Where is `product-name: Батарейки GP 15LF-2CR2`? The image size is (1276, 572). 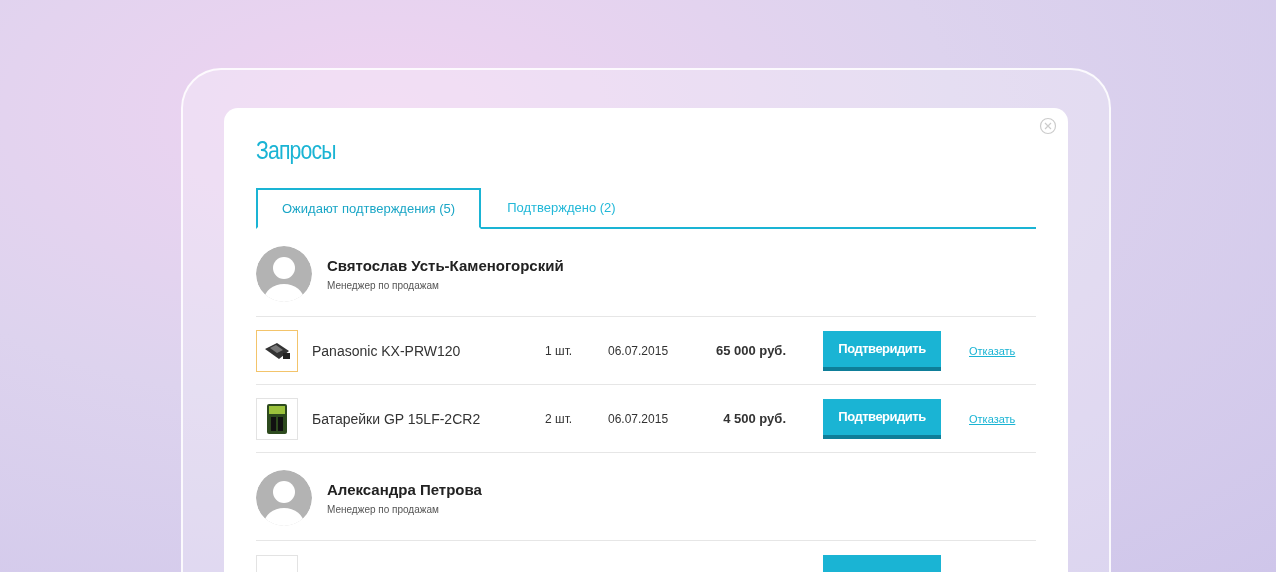 product-name: Батарейки GP 15LF-2CR2 is located at coordinates (396, 418).